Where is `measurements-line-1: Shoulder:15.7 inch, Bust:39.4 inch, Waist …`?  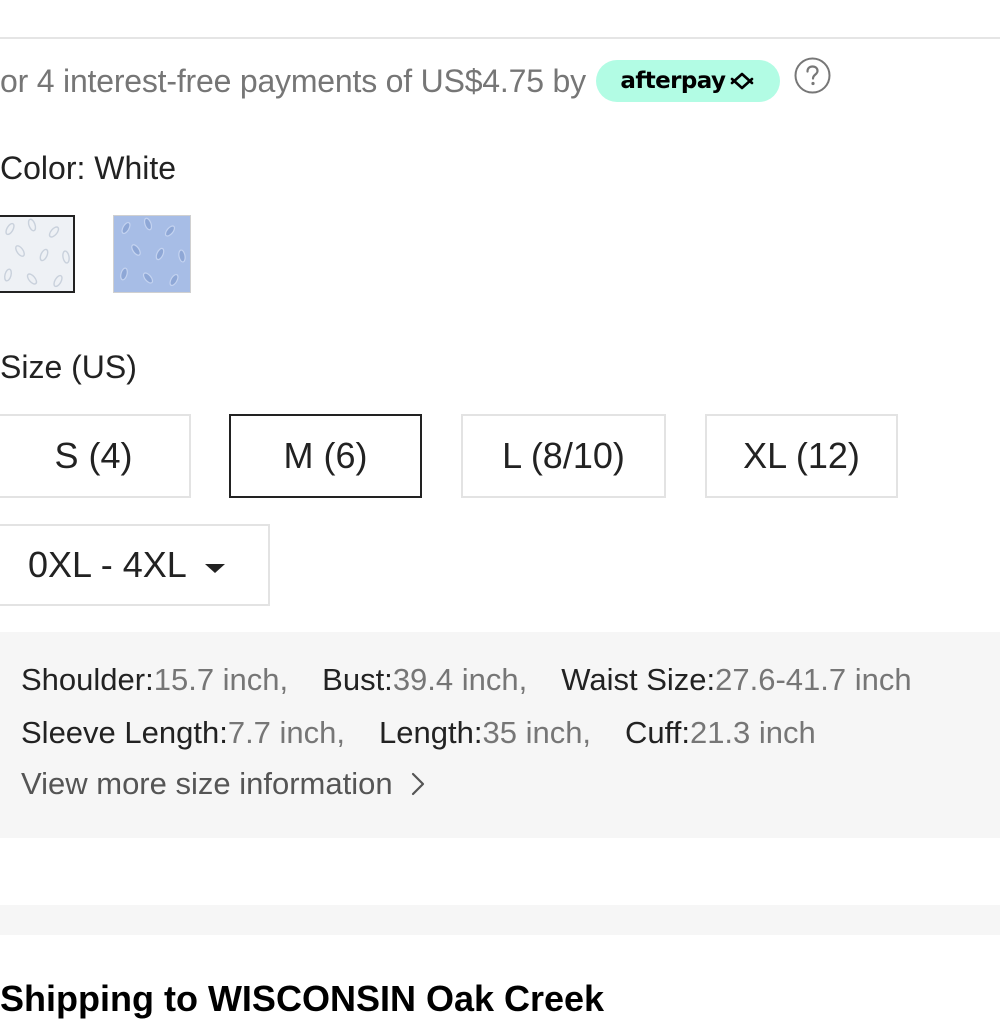 measurements-line-1: Shoulder:15.7 inch, Bust:39.4 inch, Waist … is located at coordinates (483, 680).